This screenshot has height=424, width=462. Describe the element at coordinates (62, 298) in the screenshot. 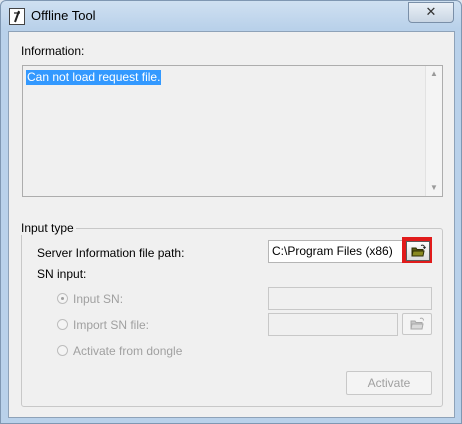

I see `input-sn-radio` at that location.